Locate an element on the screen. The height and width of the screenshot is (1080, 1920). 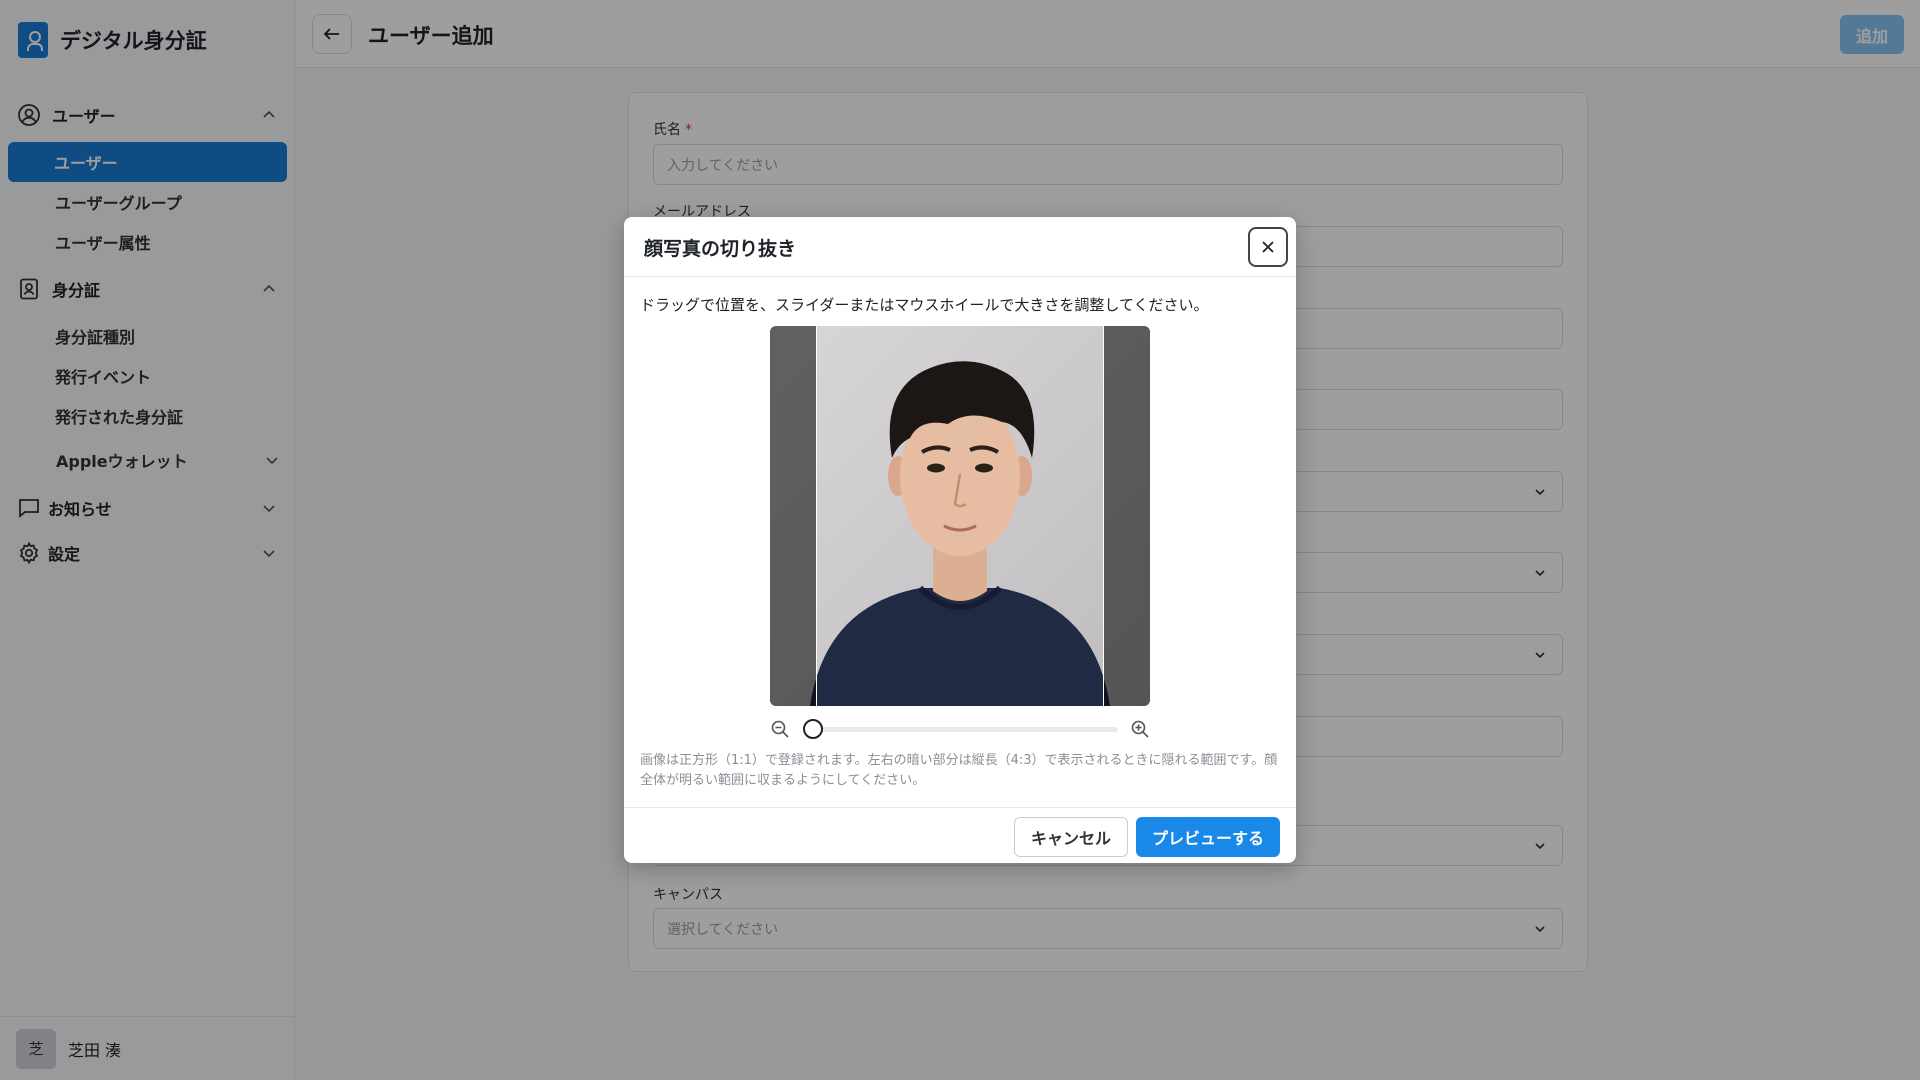
close-icon is located at coordinates (1268, 247).